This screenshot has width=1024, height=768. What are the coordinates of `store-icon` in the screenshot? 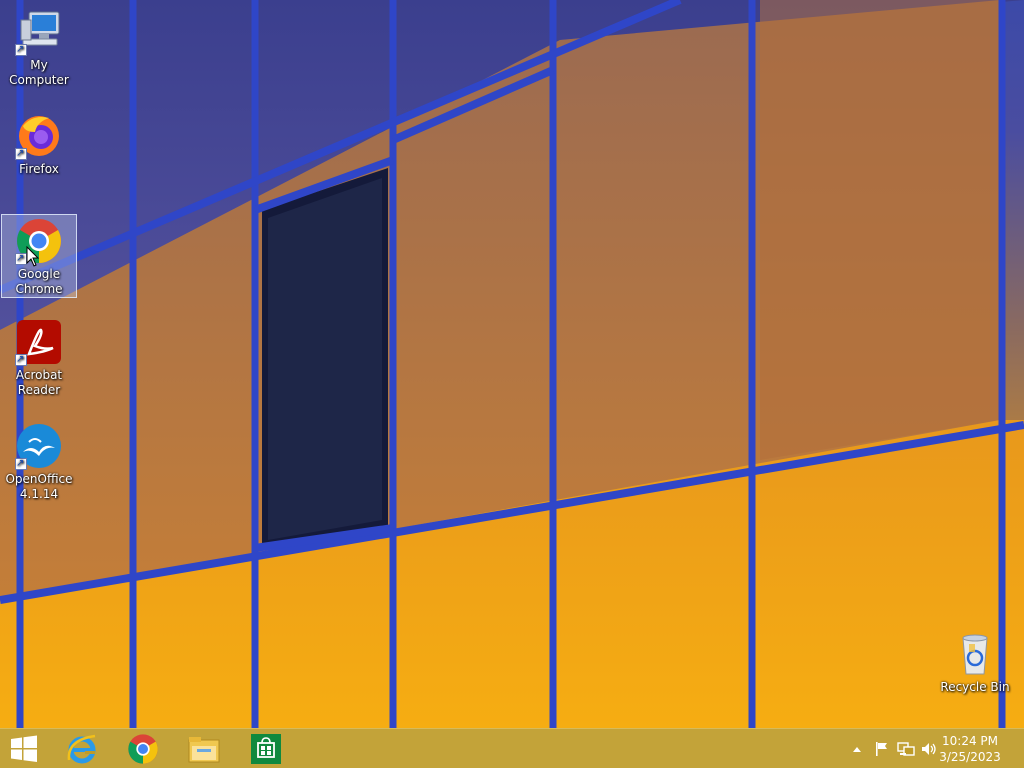 It's located at (266, 749).